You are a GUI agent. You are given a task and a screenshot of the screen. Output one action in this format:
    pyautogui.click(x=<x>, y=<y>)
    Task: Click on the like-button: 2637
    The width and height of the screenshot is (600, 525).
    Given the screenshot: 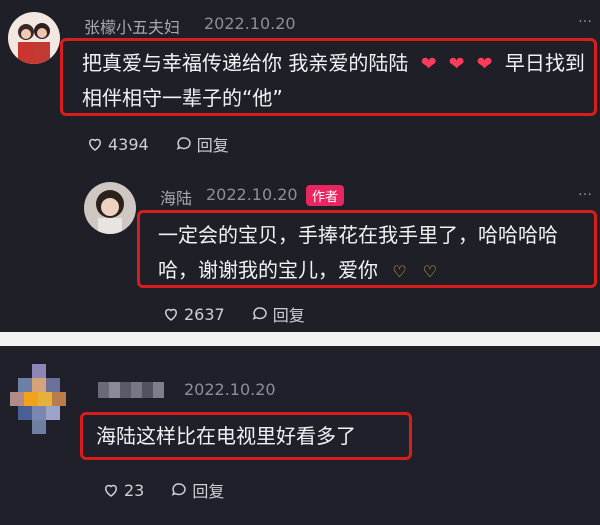 What is the action you would take?
    pyautogui.click(x=193, y=314)
    